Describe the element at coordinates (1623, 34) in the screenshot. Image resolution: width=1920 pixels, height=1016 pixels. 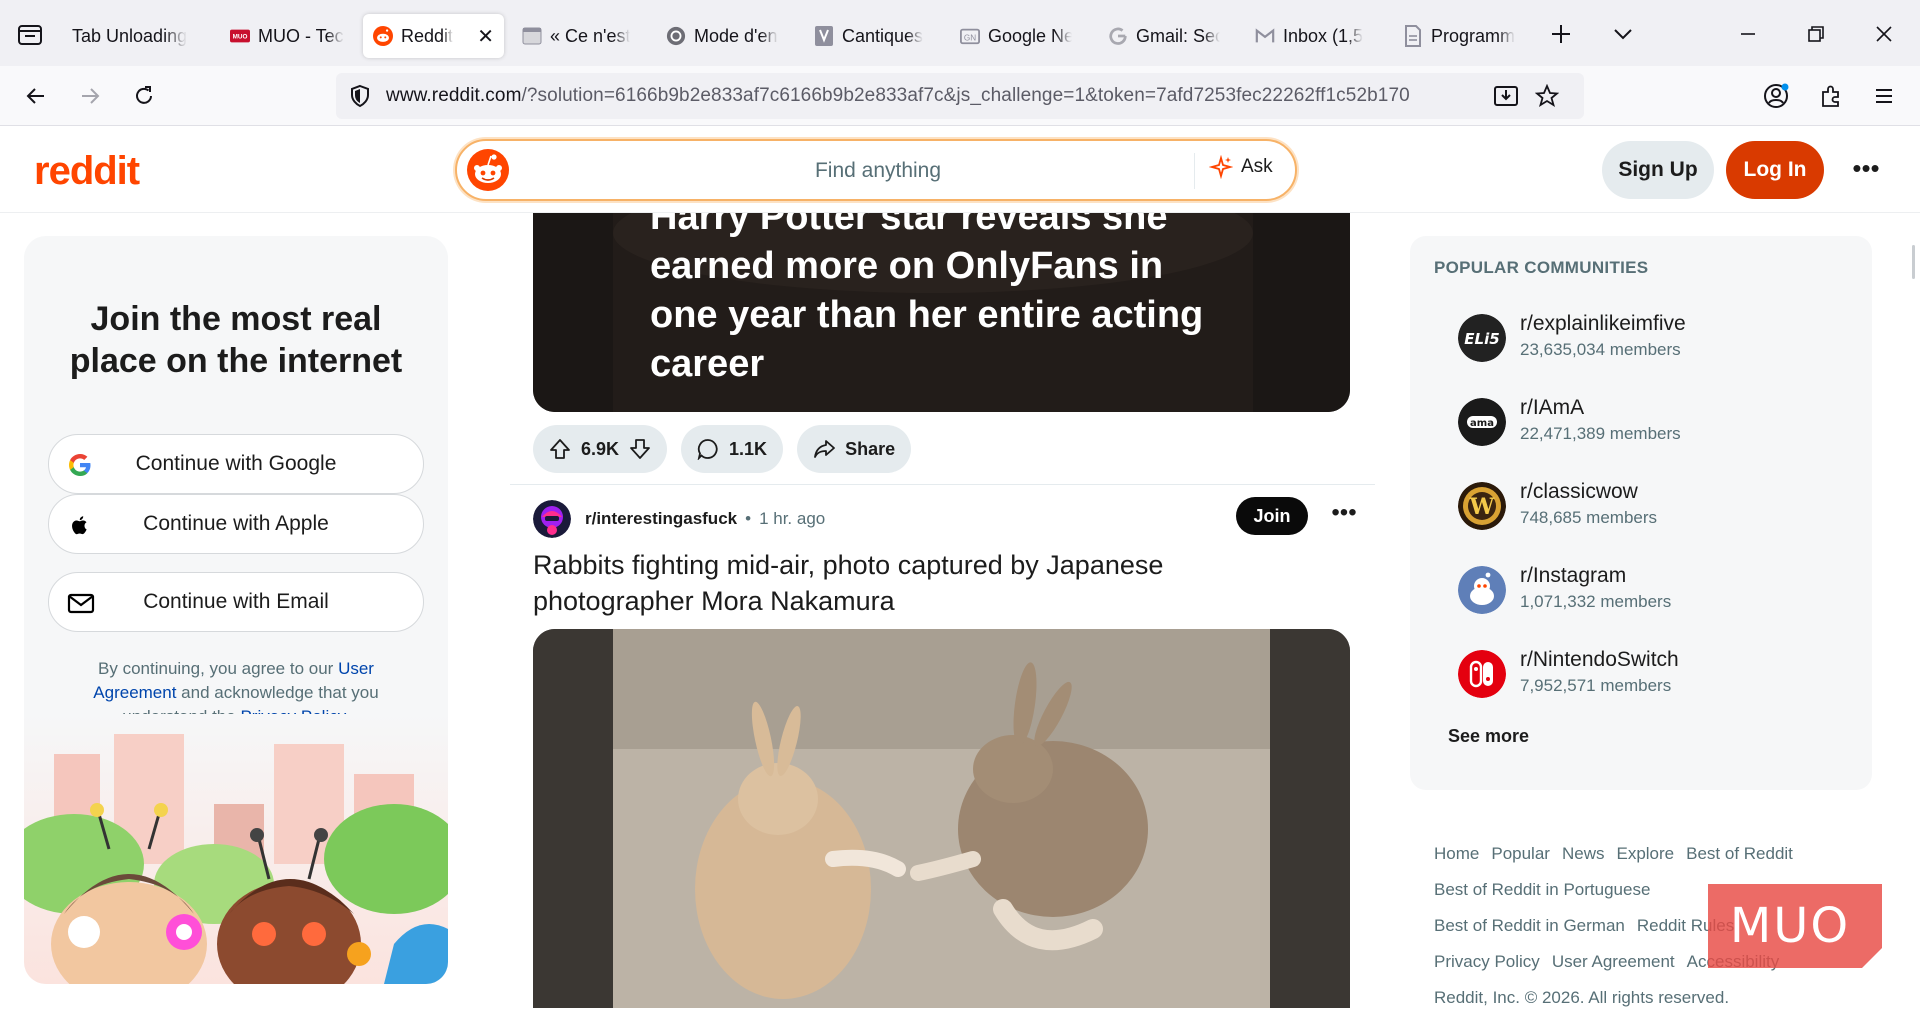
I see `chevron-down-icon` at that location.